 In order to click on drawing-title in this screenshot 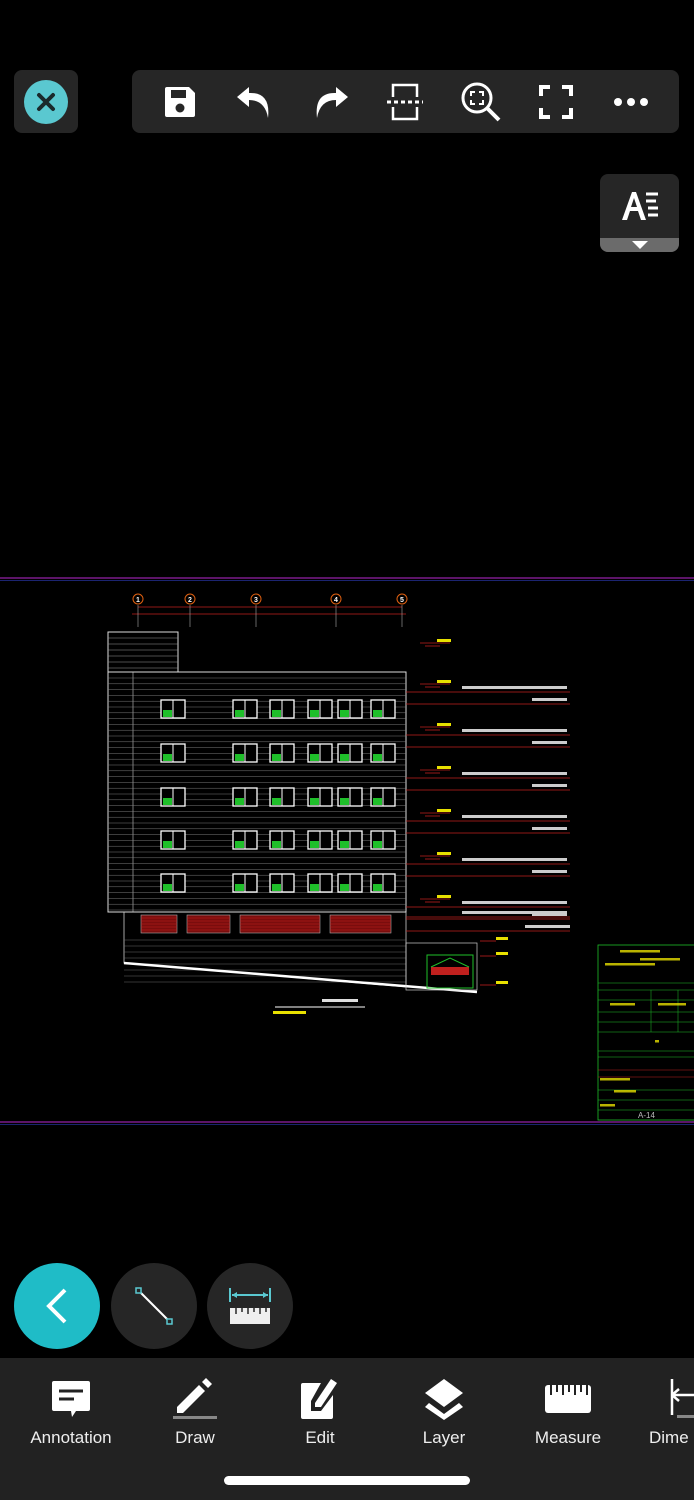, I will do `click(340, 1000)`.